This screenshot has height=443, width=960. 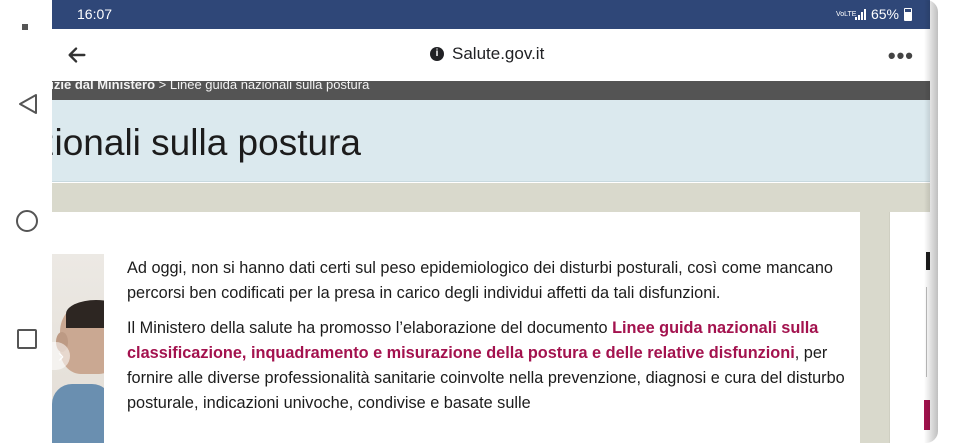 I want to click on url-bar: i Salute.gov.it, so click(x=487, y=54).